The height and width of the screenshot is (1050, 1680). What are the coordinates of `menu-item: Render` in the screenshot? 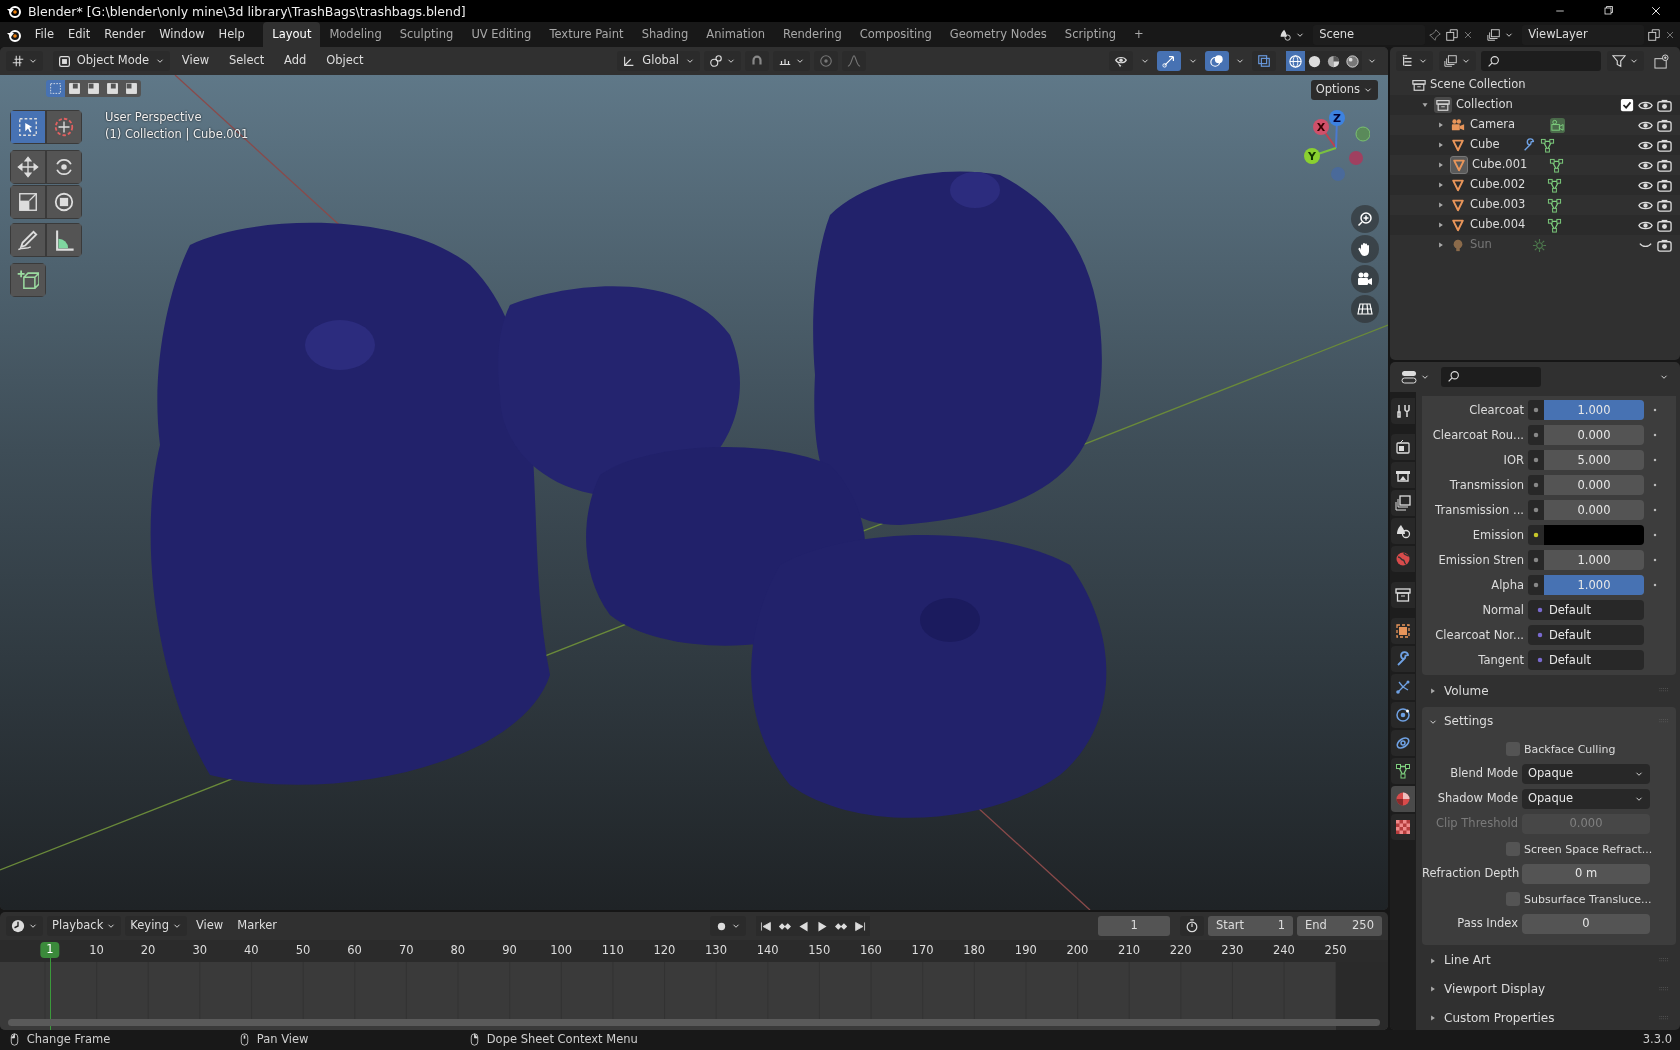 It's located at (125, 34).